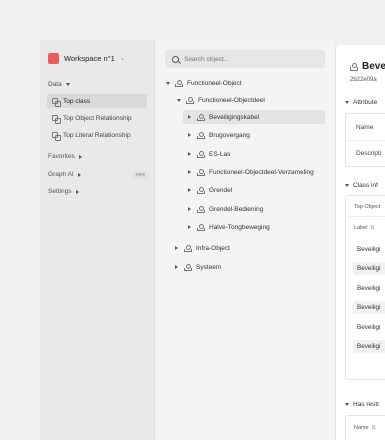 The image size is (385, 440). What do you see at coordinates (225, 209) in the screenshot?
I see `tree-node-grendel-bediening: Grendel-Bediening` at bounding box center [225, 209].